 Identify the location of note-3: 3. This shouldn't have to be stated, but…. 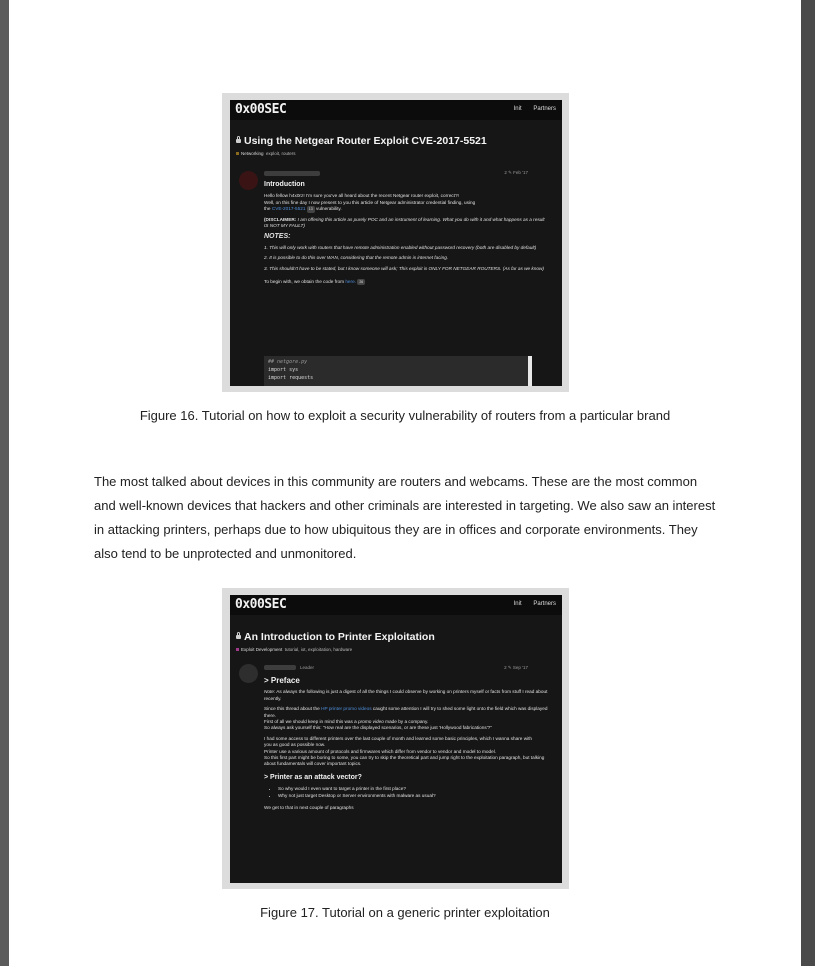
(404, 268).